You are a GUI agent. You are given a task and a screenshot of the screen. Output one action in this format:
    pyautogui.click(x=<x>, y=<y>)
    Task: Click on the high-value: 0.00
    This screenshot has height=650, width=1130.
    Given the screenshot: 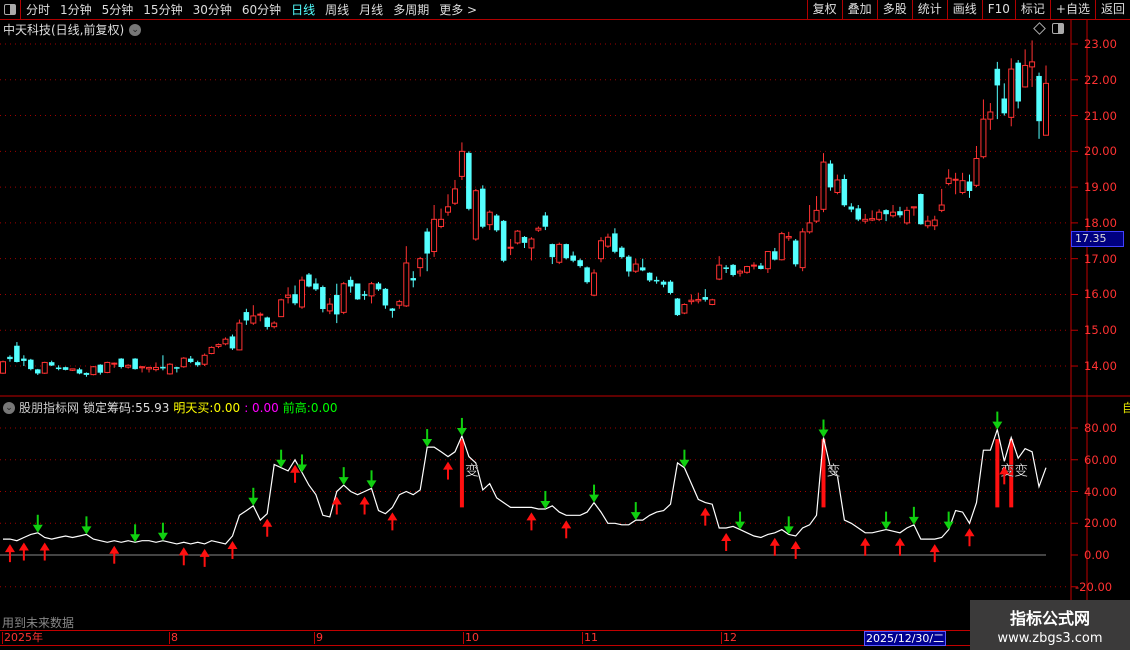 What is the action you would take?
    pyautogui.click(x=324, y=407)
    